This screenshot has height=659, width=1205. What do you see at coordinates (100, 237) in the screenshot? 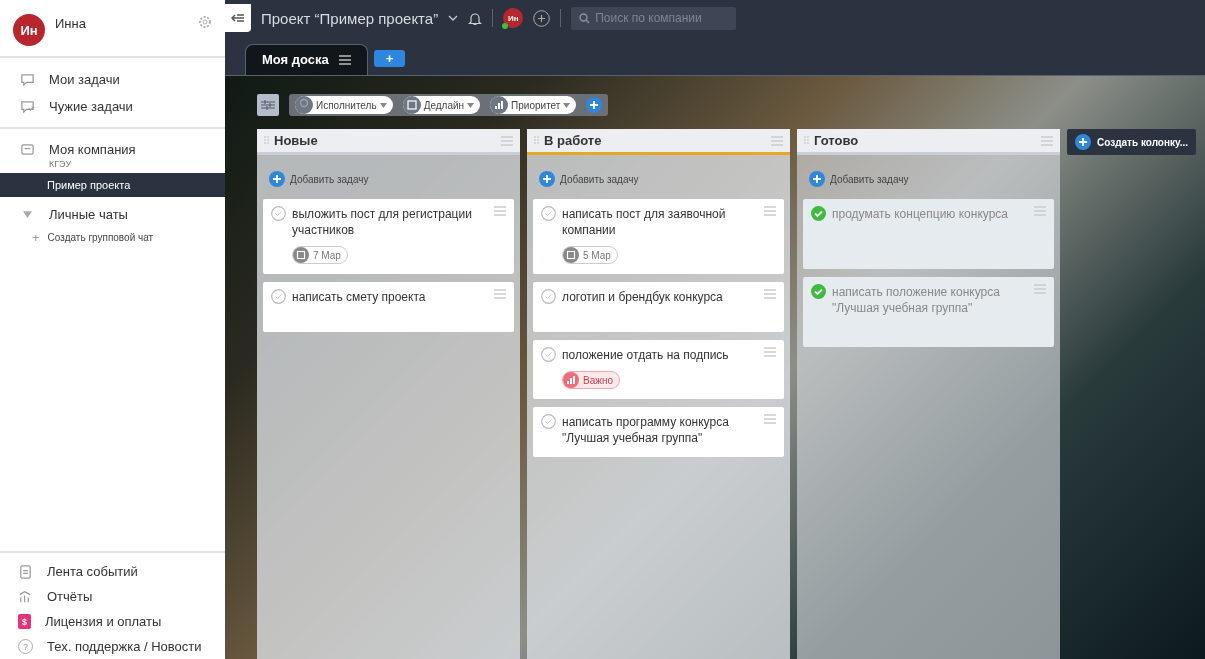
I see `create-group-chat-link: Создать групповой чат` at bounding box center [100, 237].